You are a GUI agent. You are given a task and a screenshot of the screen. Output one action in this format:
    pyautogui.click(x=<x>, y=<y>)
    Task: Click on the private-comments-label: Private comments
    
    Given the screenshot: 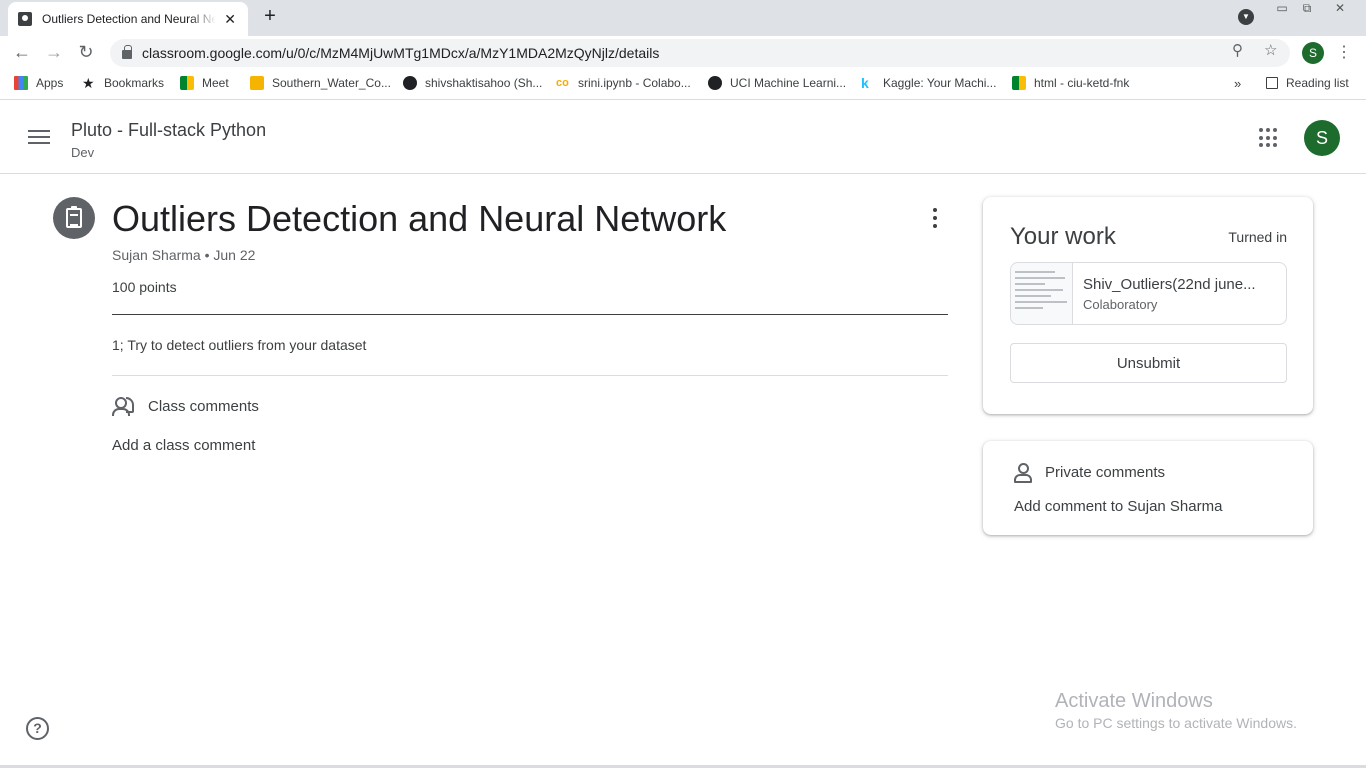 What is the action you would take?
    pyautogui.click(x=1105, y=472)
    